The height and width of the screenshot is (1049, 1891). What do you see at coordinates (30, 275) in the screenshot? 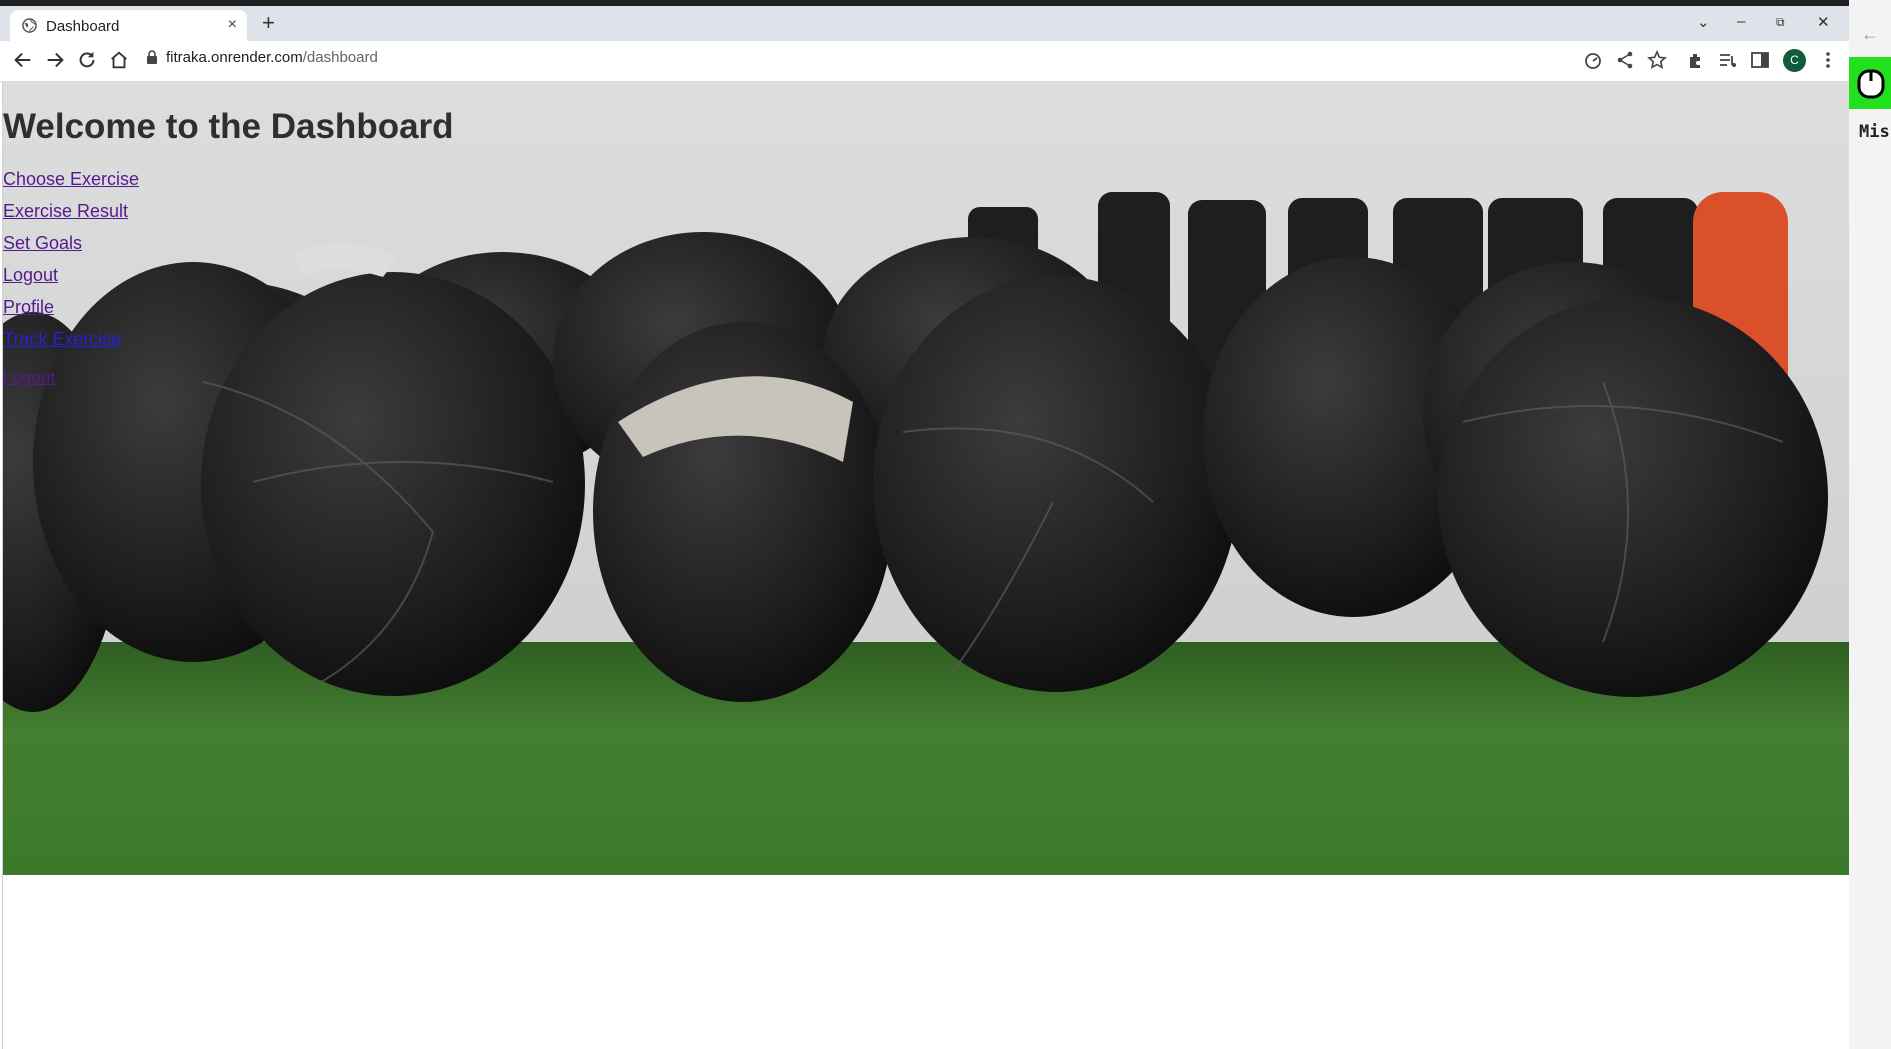
I see `logout-link: Logout` at bounding box center [30, 275].